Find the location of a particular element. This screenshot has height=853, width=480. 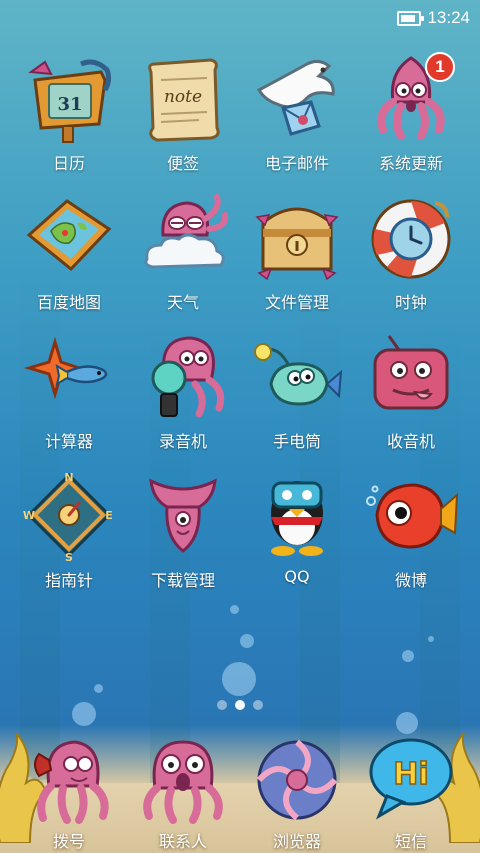

goldfish-icon is located at coordinates (411, 515).